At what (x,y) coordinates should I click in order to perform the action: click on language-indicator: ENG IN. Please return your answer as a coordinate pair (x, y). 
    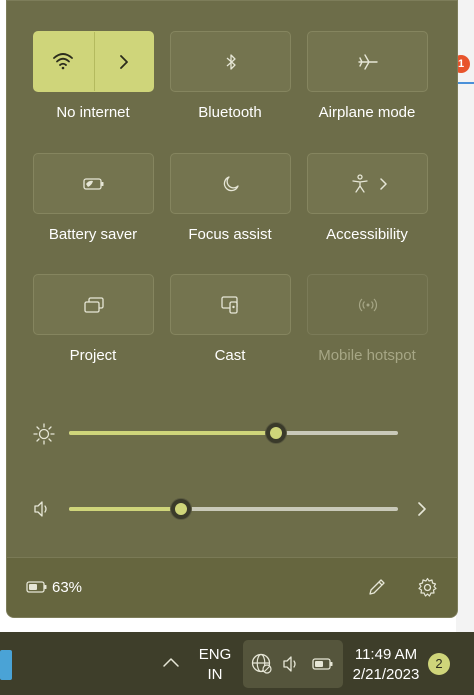
    Looking at the image, I should click on (215, 664).